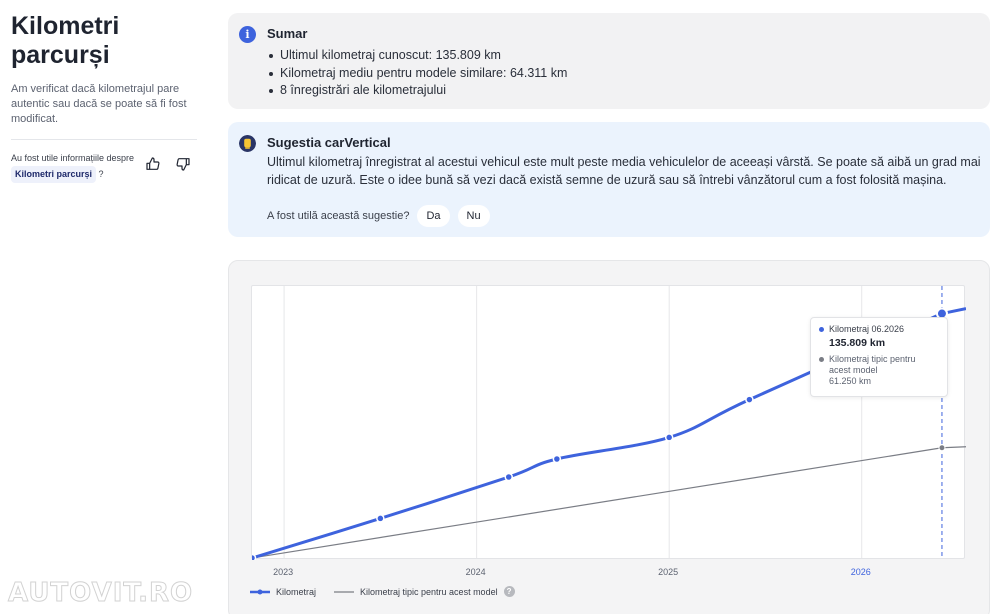  I want to click on tooltip-series1-dot, so click(821, 329).